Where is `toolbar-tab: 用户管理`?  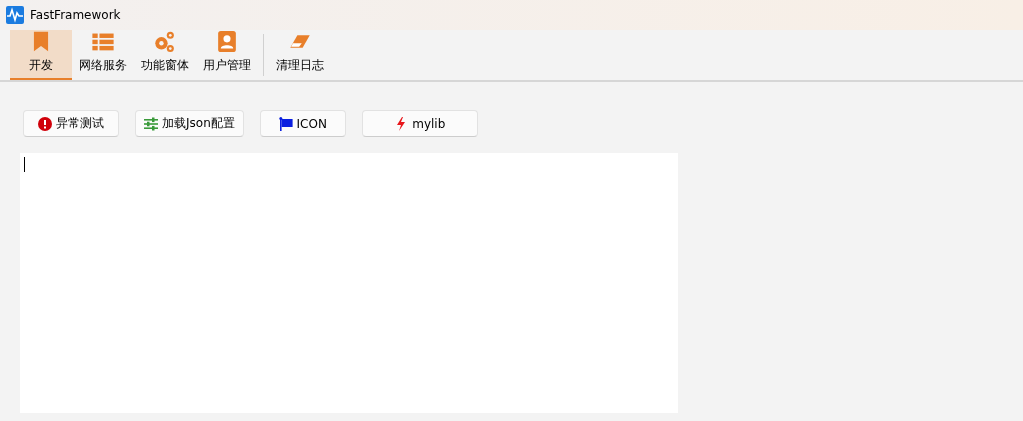 toolbar-tab: 用户管理 is located at coordinates (227, 55).